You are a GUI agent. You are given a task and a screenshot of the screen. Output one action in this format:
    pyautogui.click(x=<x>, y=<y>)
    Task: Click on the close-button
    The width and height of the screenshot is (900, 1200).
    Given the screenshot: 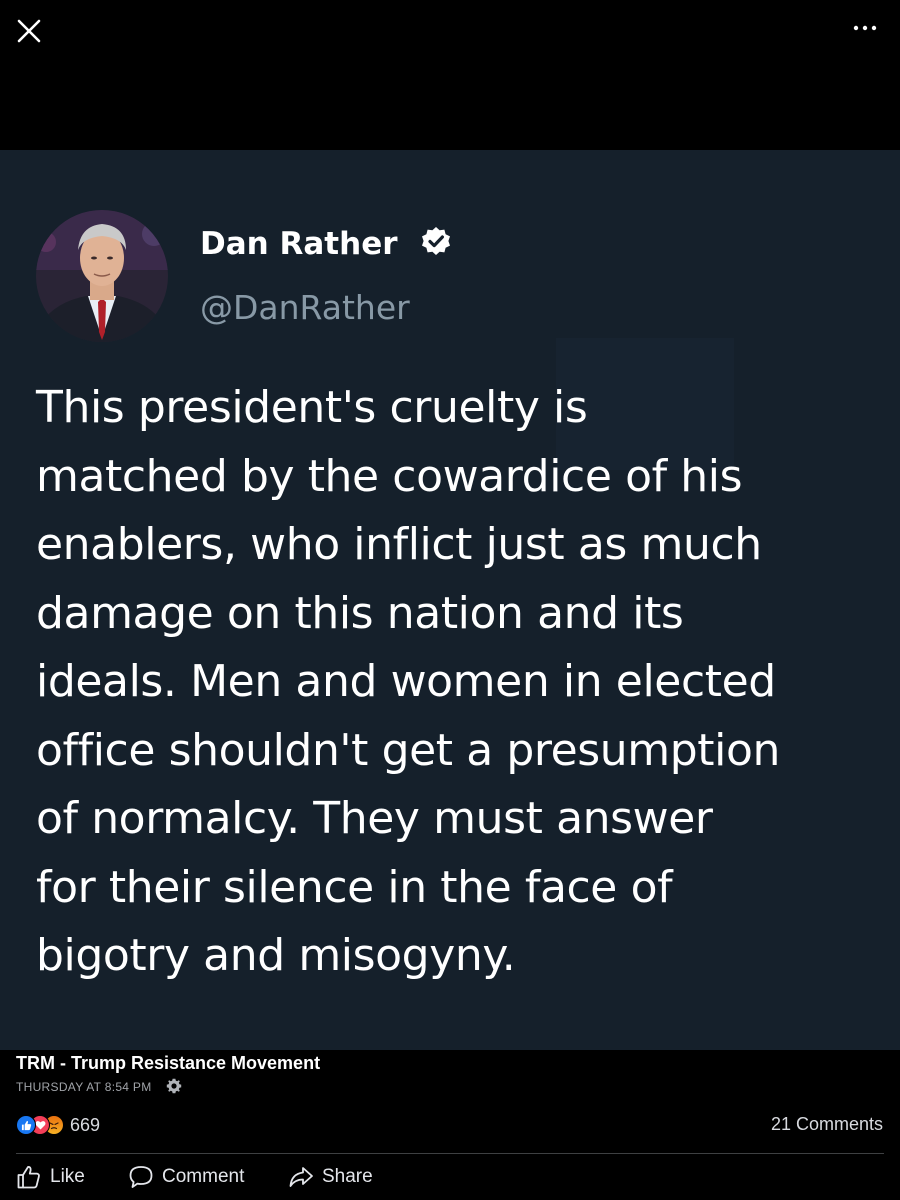 What is the action you would take?
    pyautogui.click(x=29, y=31)
    